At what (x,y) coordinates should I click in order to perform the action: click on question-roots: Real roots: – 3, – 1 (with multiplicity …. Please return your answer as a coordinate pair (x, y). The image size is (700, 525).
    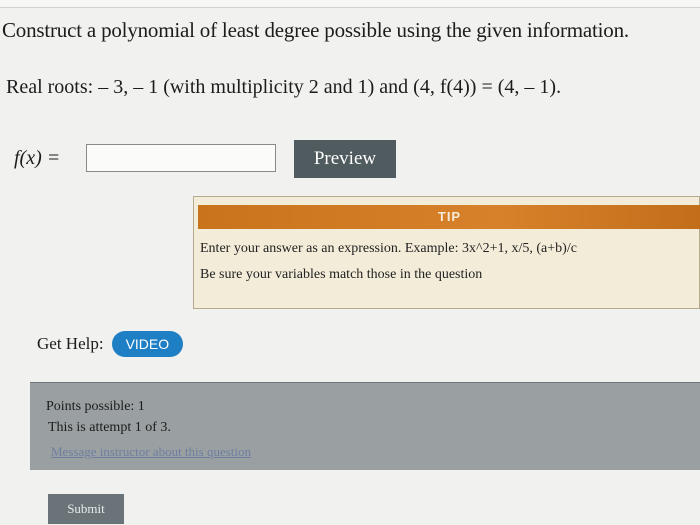
    Looking at the image, I should click on (284, 87).